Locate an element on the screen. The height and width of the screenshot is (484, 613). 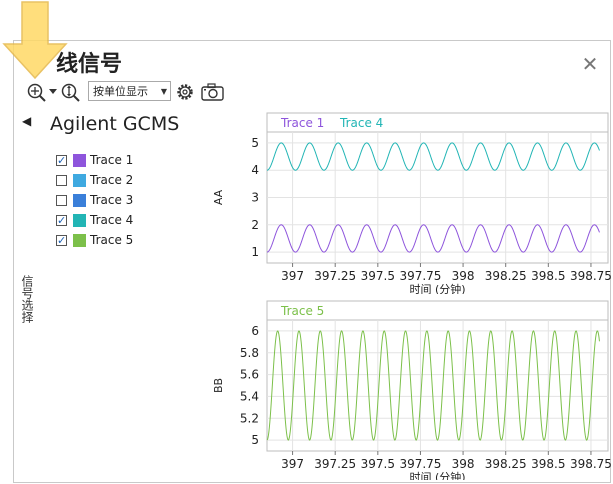
trace-label: Trace 3 is located at coordinates (112, 200).